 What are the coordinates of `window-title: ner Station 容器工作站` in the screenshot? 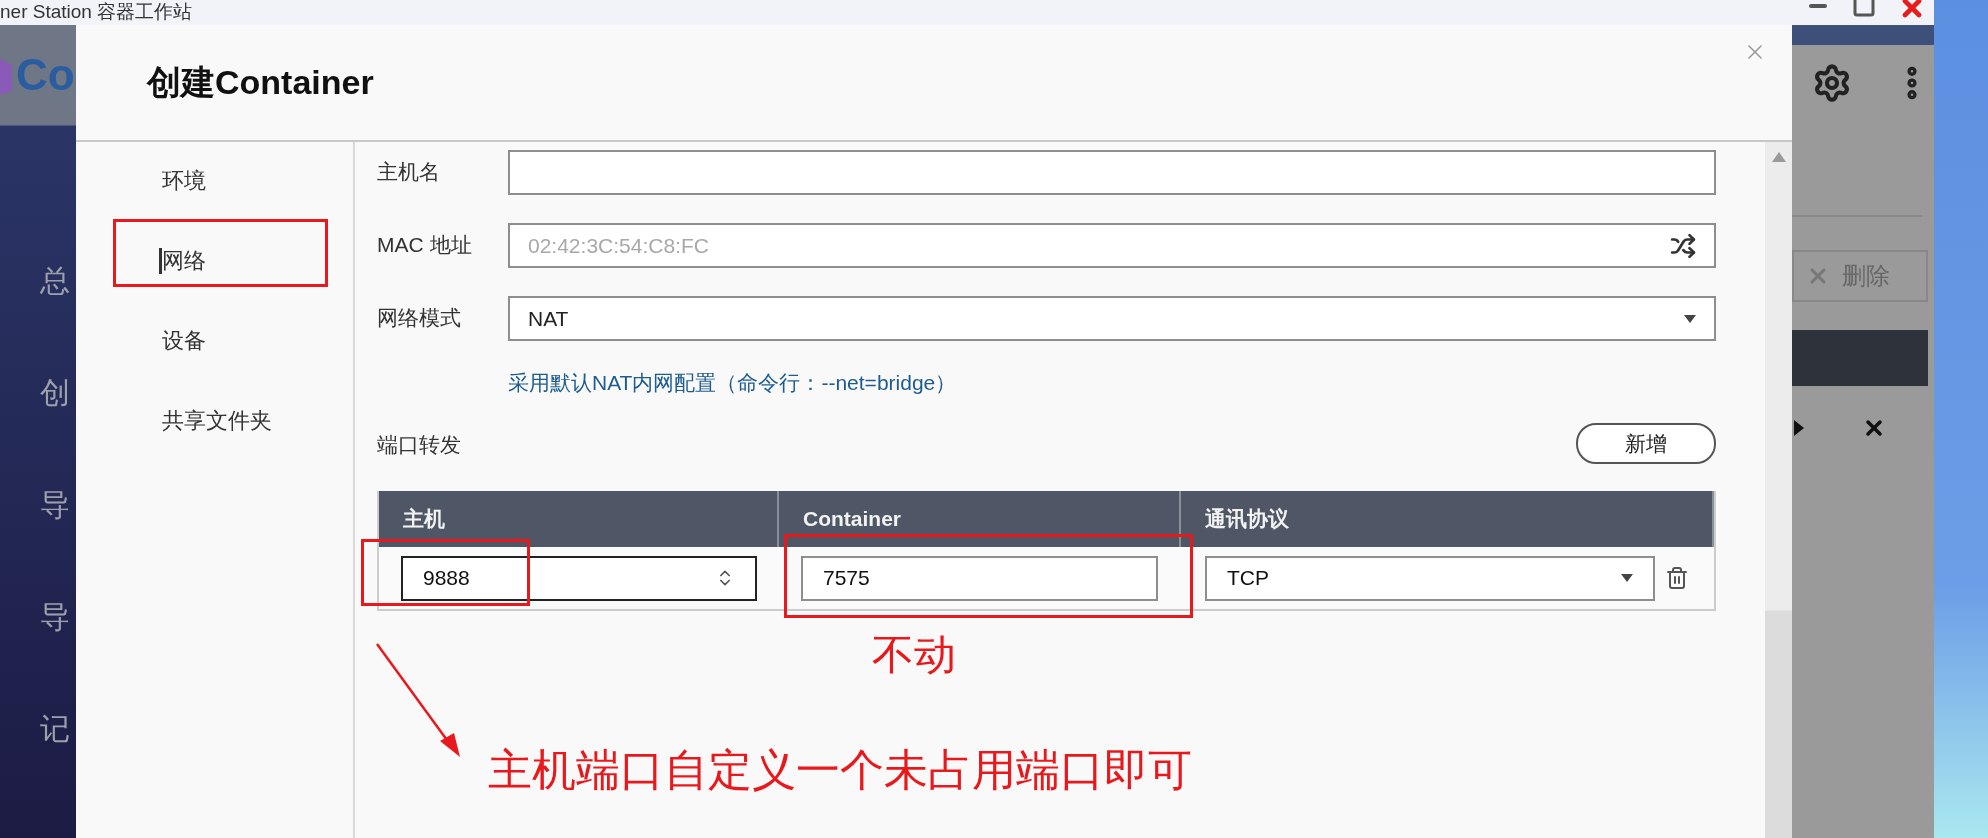 It's located at (96, 12).